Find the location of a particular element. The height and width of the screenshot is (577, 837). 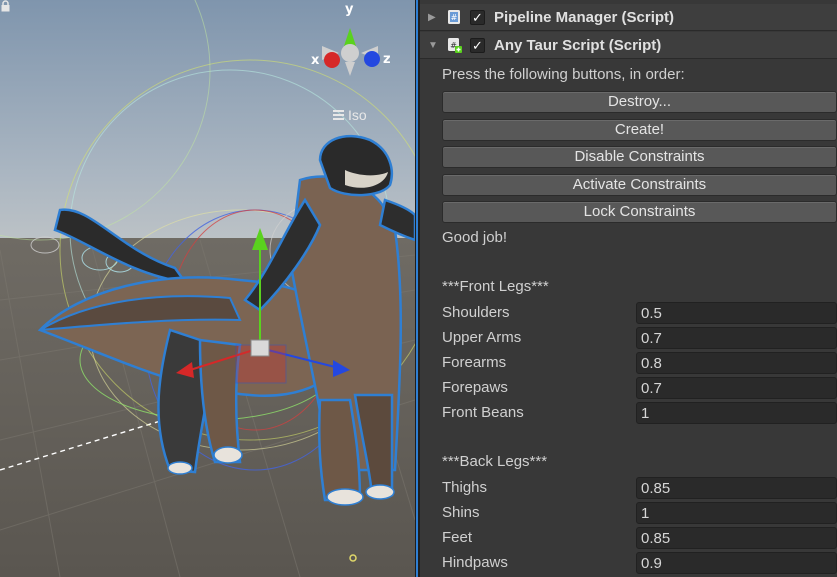

create-button: Create! is located at coordinates (639, 130).